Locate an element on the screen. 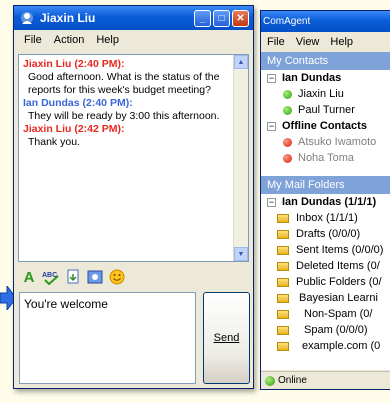 The width and height of the screenshot is (390, 403). maximize-icon: □ is located at coordinates (221, 18).